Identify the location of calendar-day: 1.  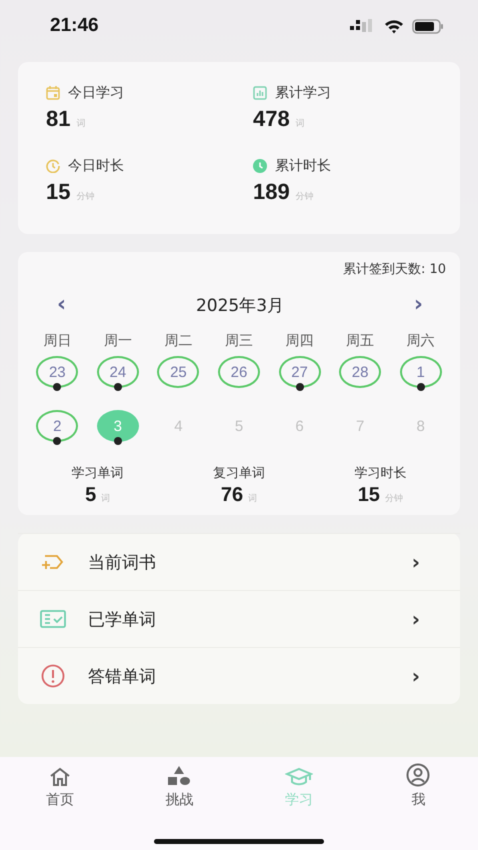
(421, 372).